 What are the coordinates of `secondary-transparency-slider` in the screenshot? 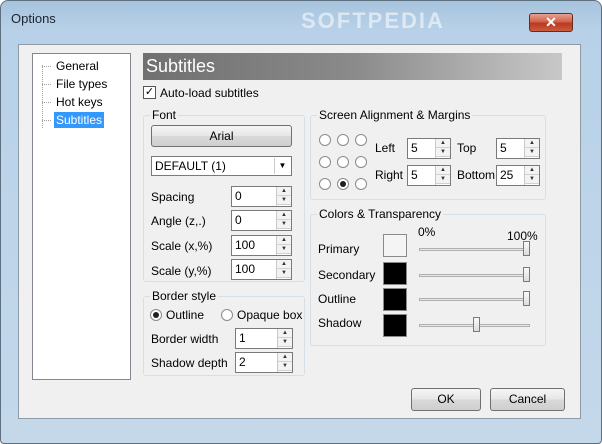 It's located at (474, 275).